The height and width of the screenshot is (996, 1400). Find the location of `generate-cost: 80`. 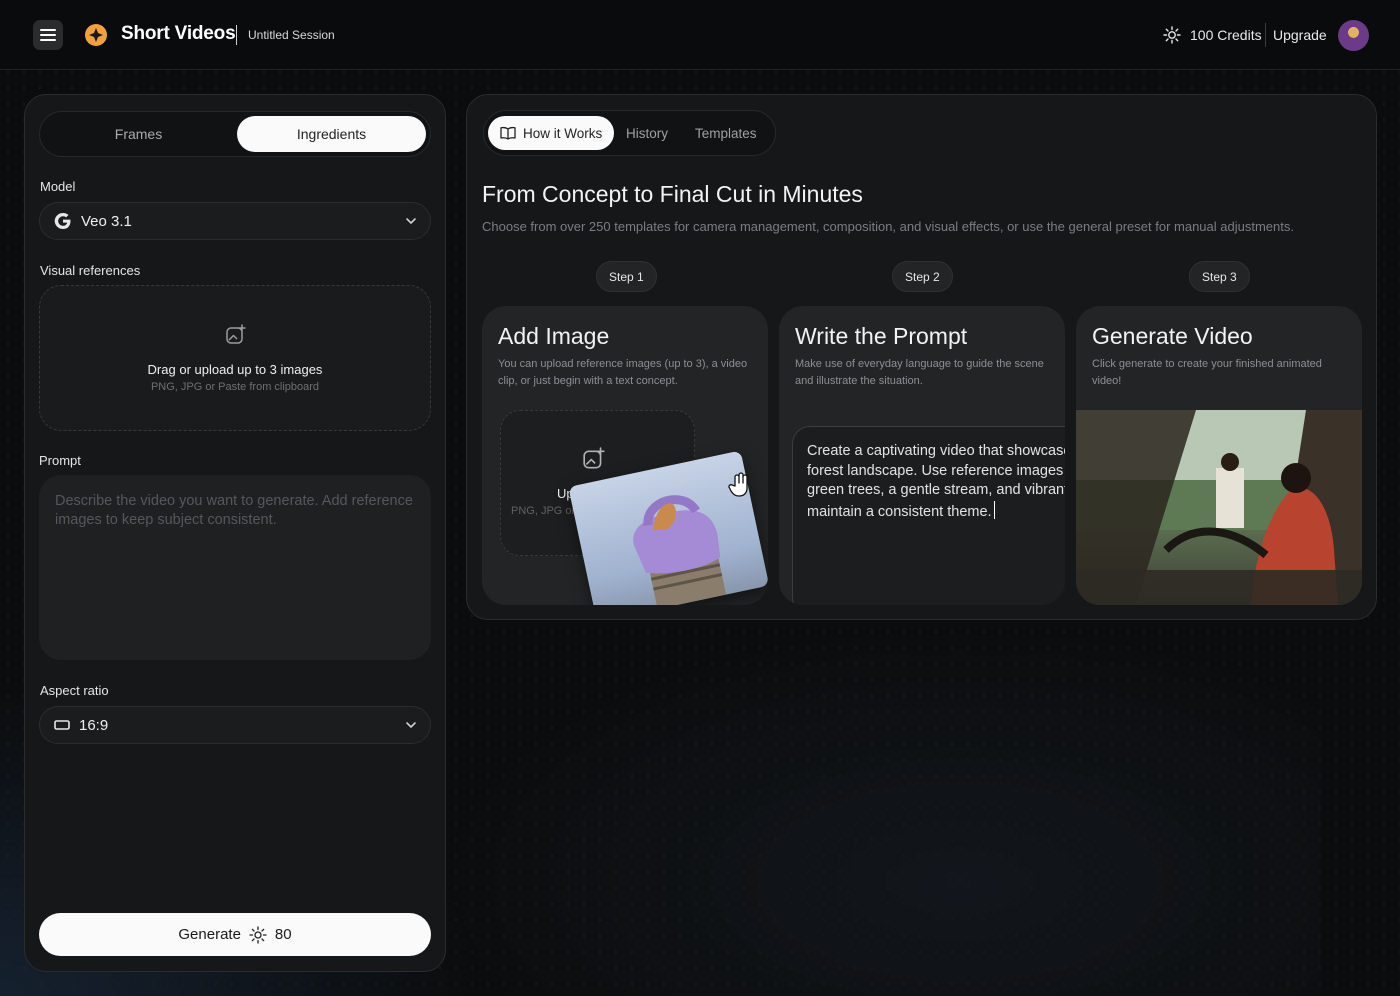

generate-cost: 80 is located at coordinates (283, 934).